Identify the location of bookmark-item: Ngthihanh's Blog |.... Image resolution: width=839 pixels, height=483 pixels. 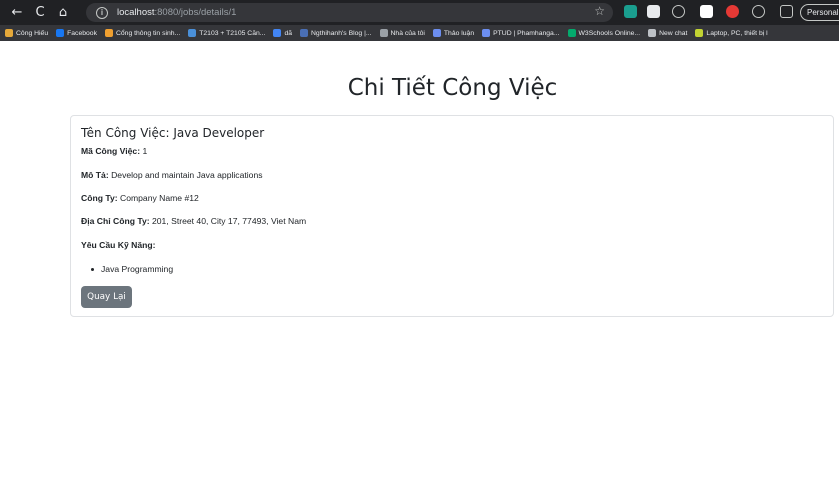
(336, 33).